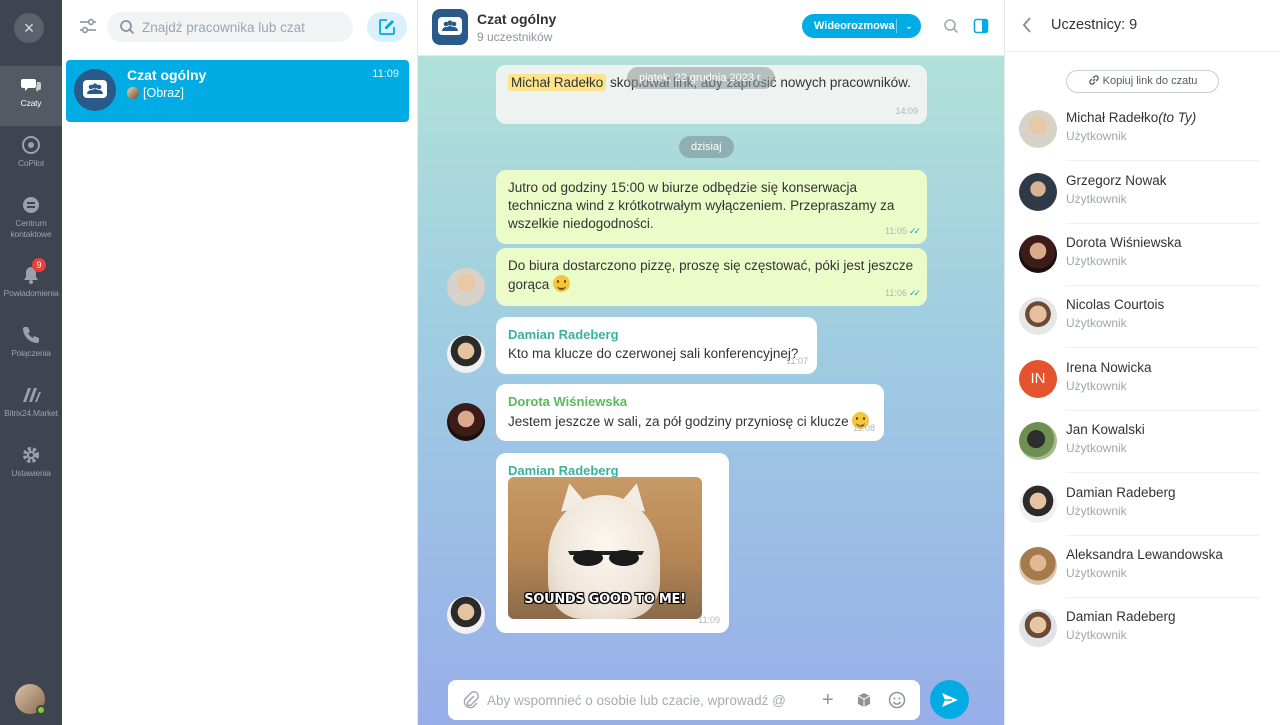 The height and width of the screenshot is (725, 1280). Describe the element at coordinates (1142, 317) in the screenshot. I see `participant-item: Nicolas Courtois Użytkownik` at that location.